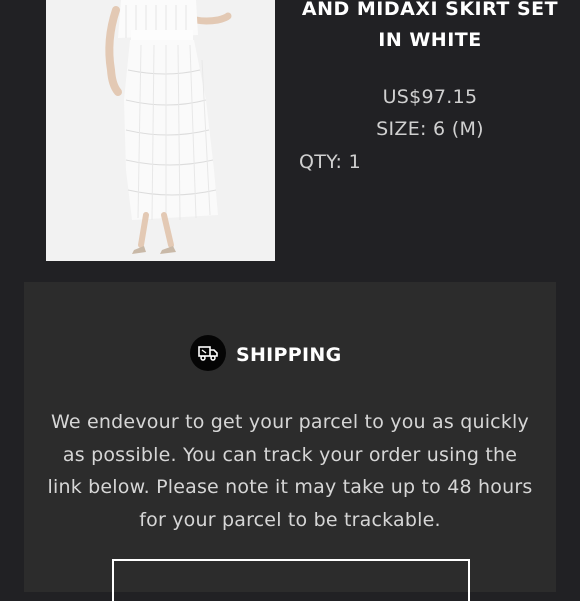  I want to click on product-title-line-2: IN WHITE, so click(430, 40).